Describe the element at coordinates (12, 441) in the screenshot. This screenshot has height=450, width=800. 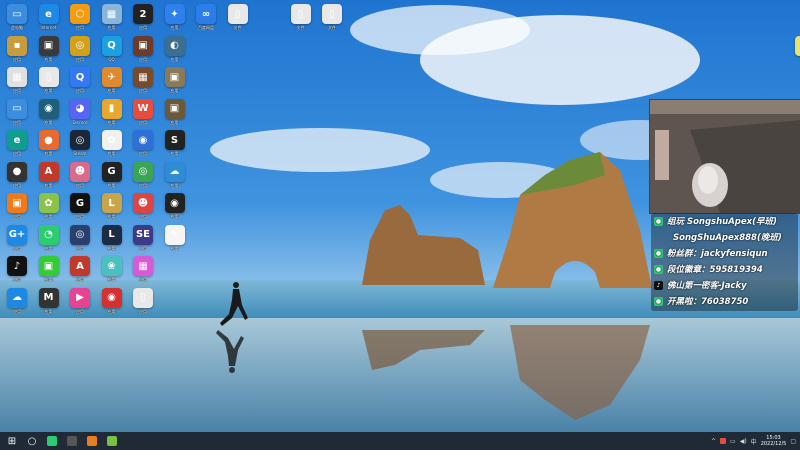
I see `start-button: ⊞` at that location.